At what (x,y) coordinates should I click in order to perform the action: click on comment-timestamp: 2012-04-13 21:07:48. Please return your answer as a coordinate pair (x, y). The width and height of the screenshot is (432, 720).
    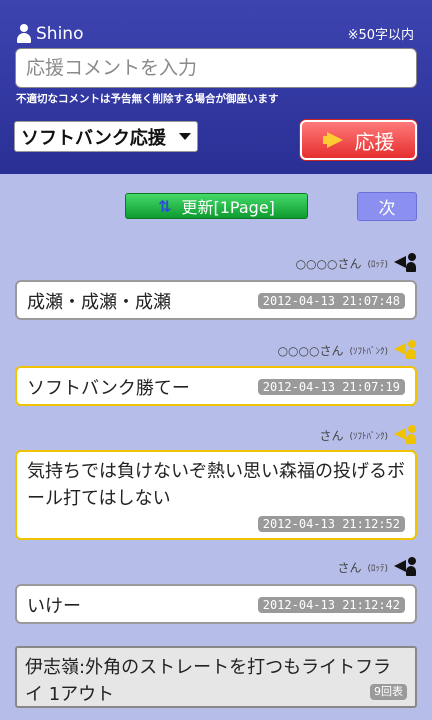
    Looking at the image, I should click on (331, 301).